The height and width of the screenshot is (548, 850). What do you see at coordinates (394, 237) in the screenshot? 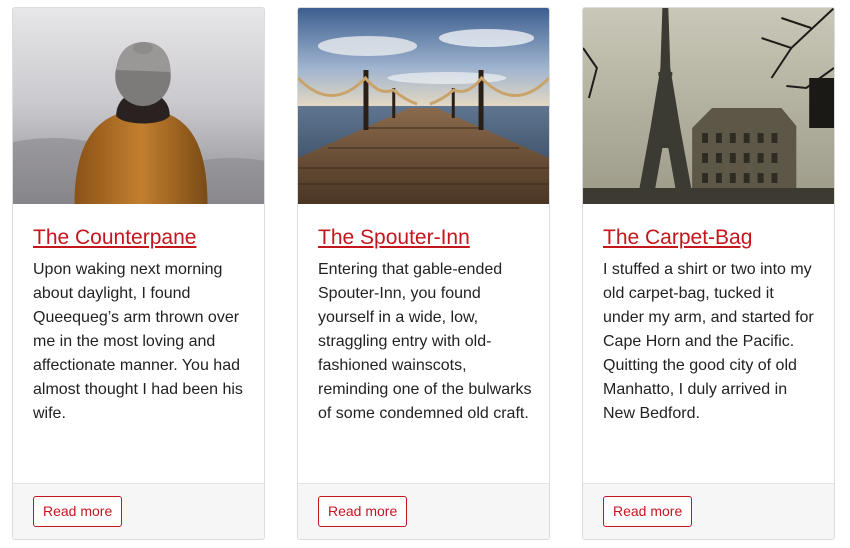
I see `card-title-link: The Spouter-Inn` at bounding box center [394, 237].